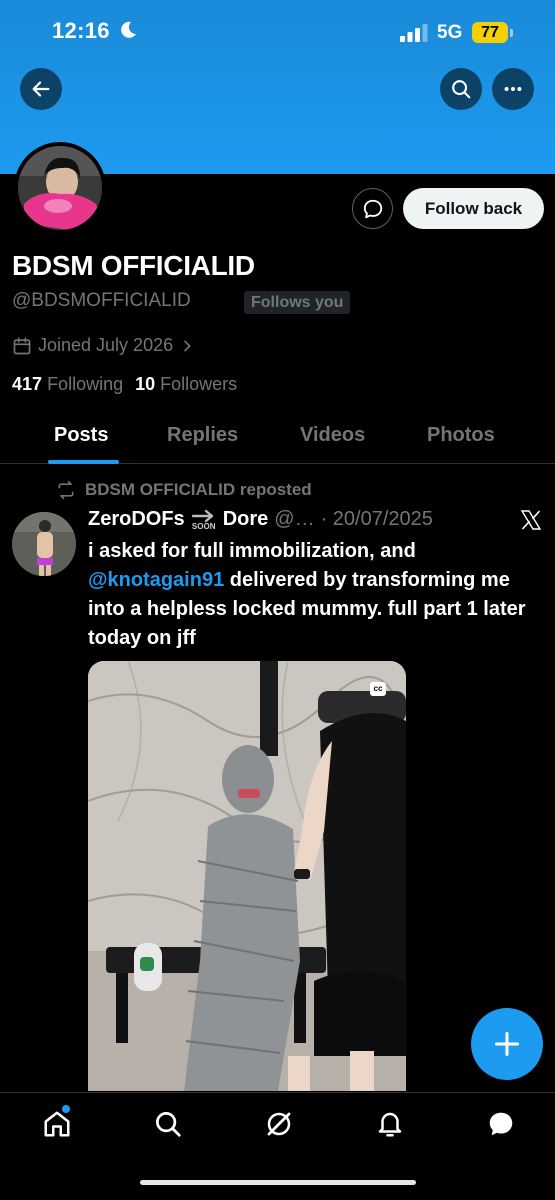  I want to click on bell-icon, so click(390, 1124).